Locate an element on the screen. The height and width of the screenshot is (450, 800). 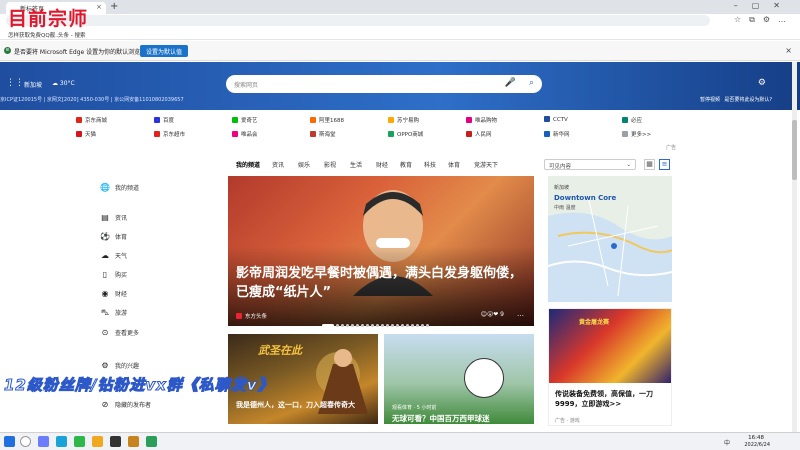
task-view-icon is located at coordinates (43, 441).